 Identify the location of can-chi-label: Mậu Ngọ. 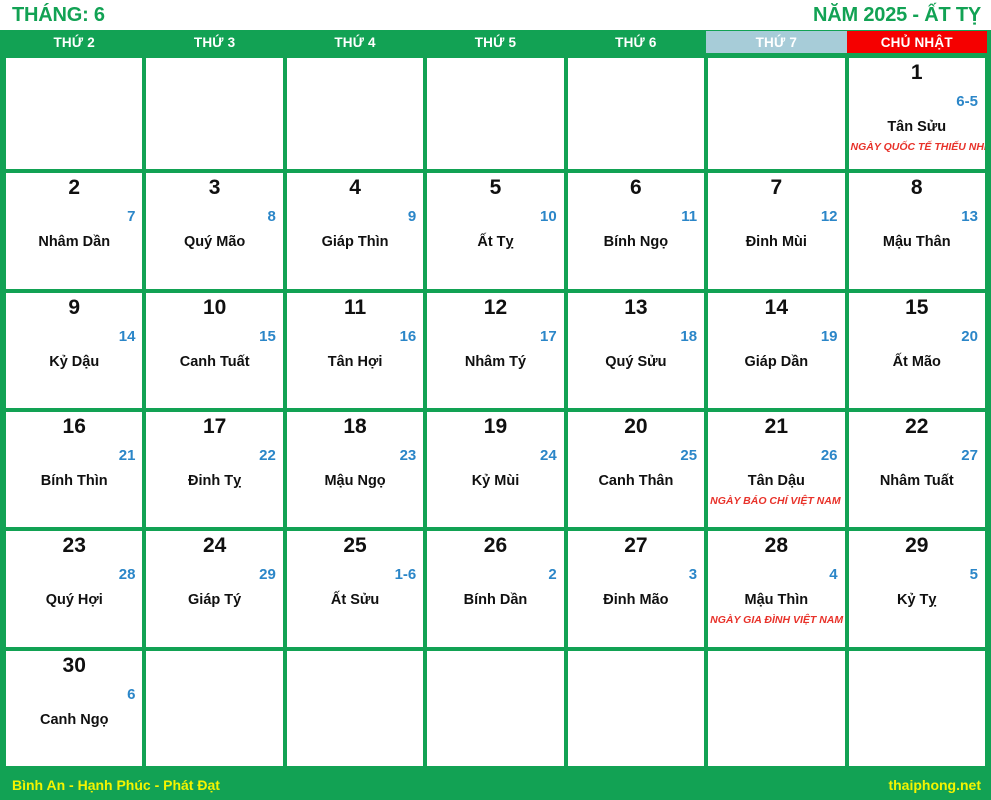
(355, 480).